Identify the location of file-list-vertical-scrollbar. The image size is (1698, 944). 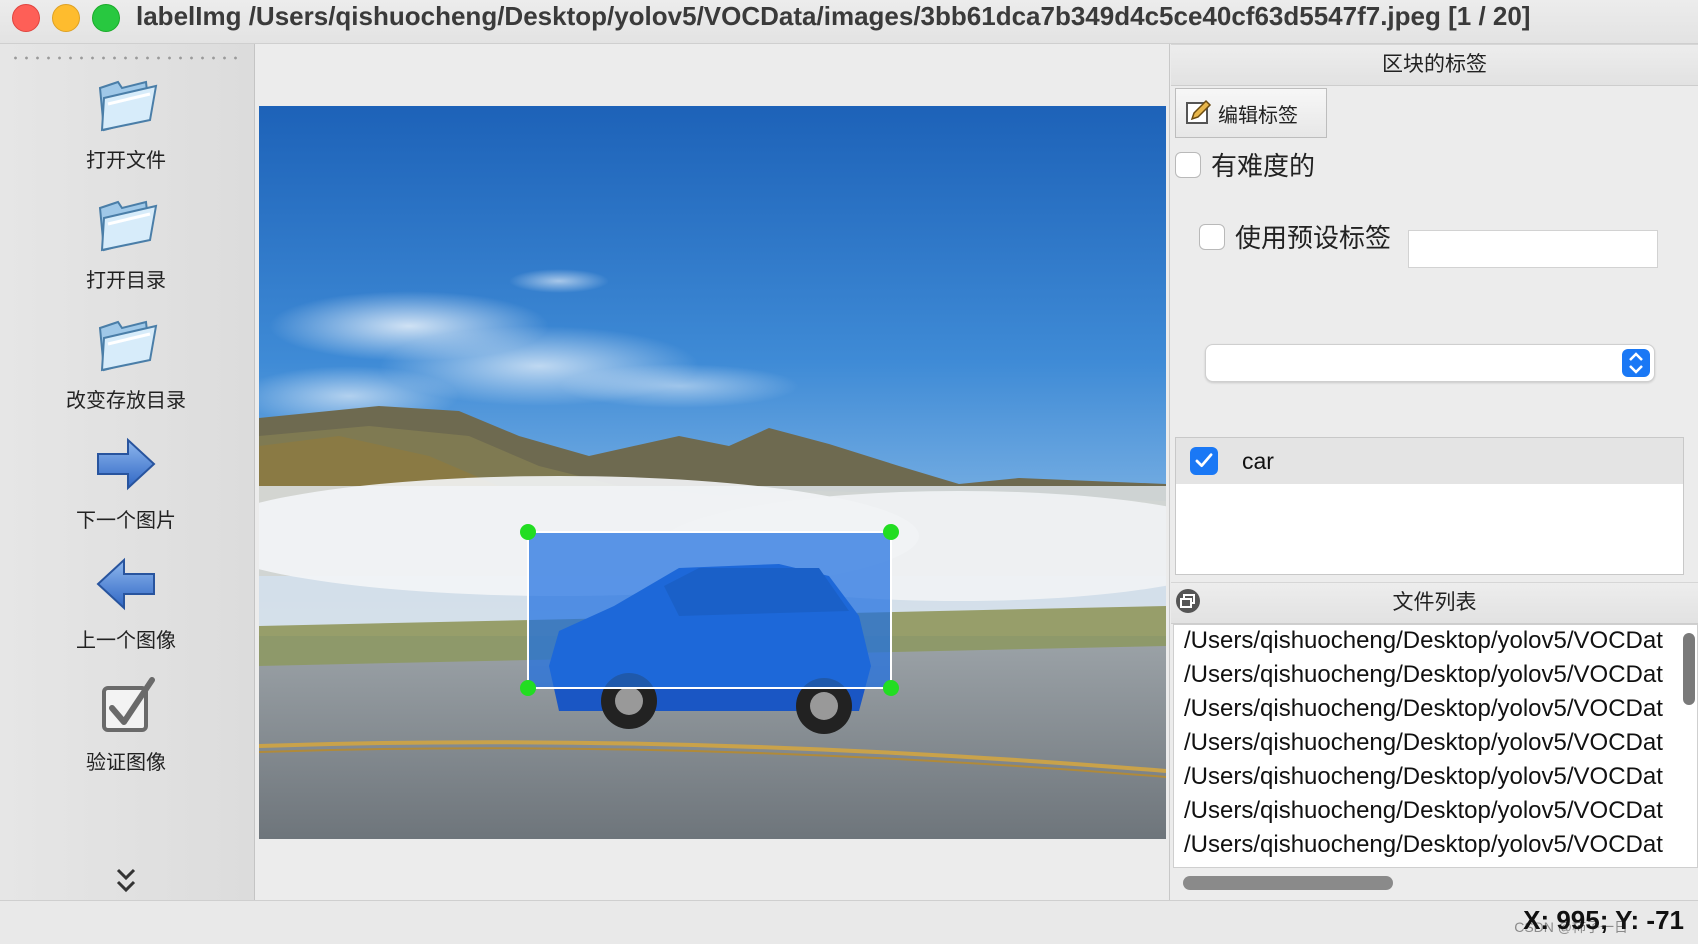
(1689, 669).